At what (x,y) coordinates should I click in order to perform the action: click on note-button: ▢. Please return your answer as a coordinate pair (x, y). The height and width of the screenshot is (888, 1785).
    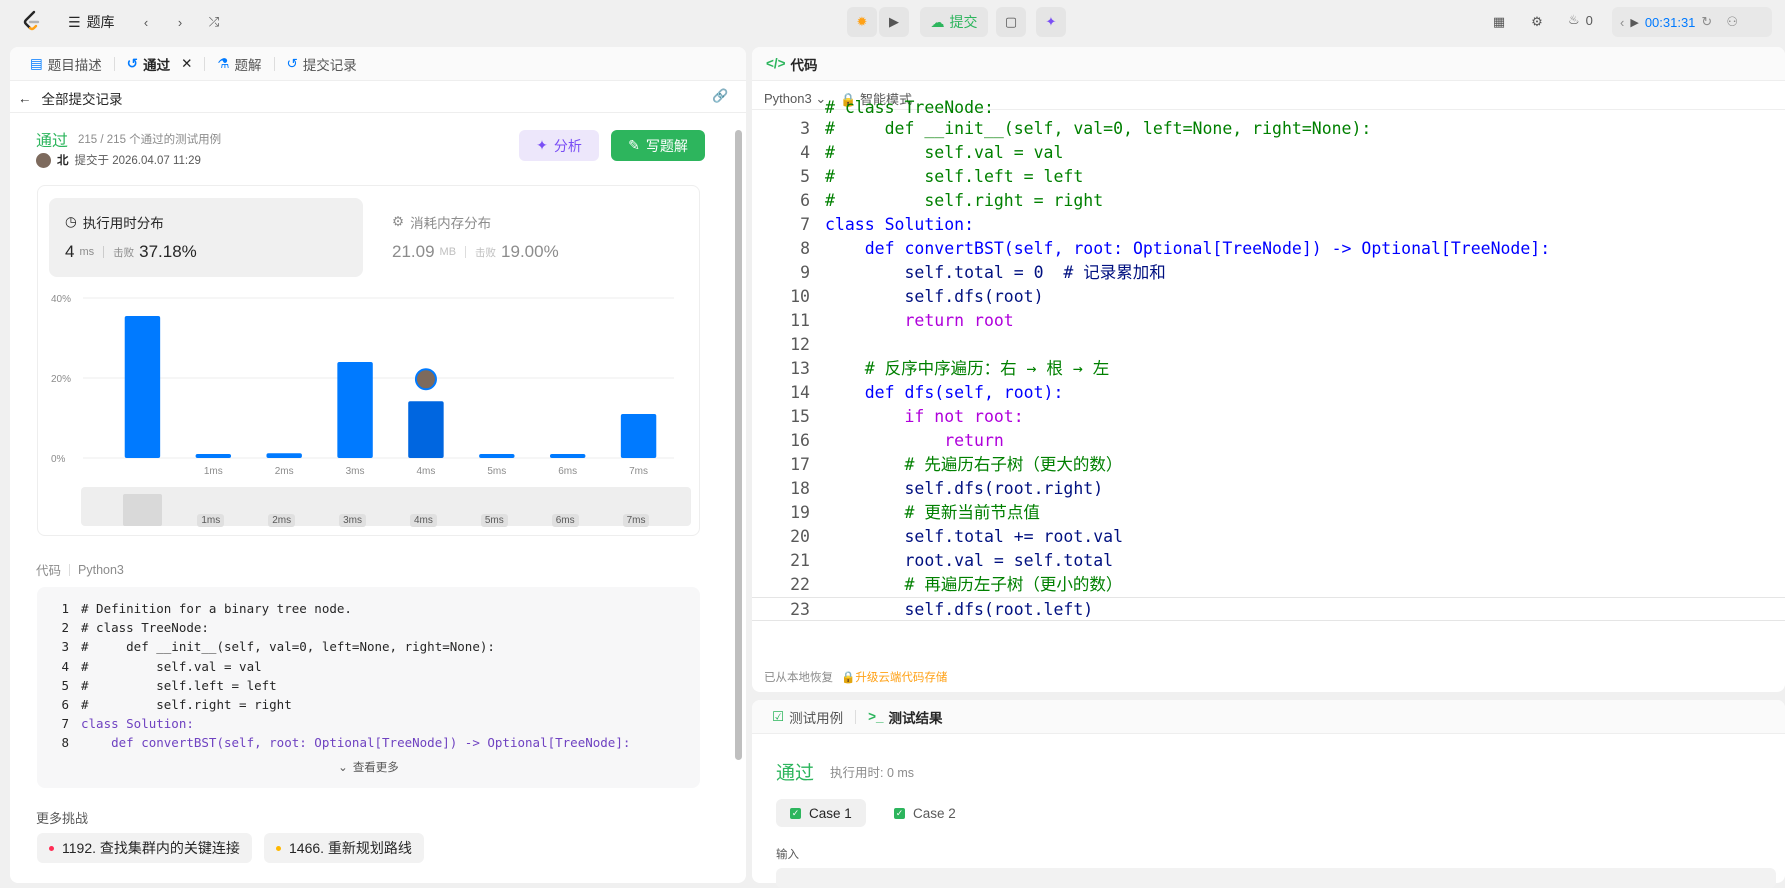
    Looking at the image, I should click on (1011, 22).